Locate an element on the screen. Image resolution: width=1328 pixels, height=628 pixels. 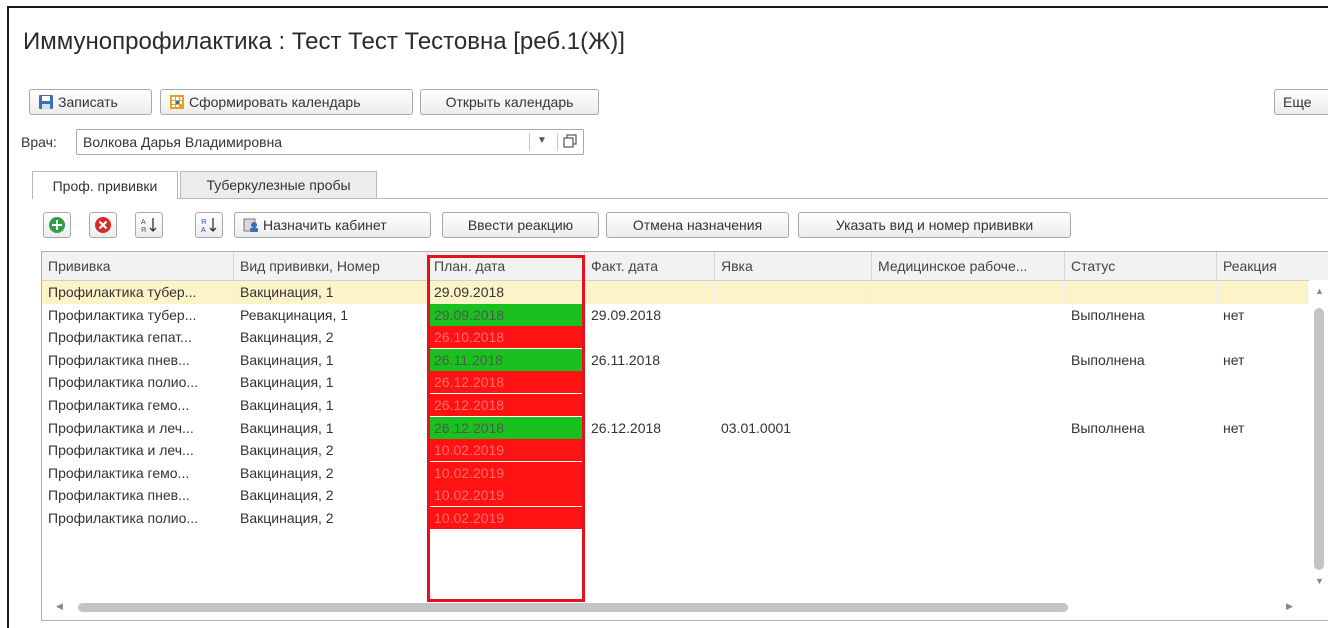
cell-plan-date: 10.02.2019 is located at coordinates (506, 451).